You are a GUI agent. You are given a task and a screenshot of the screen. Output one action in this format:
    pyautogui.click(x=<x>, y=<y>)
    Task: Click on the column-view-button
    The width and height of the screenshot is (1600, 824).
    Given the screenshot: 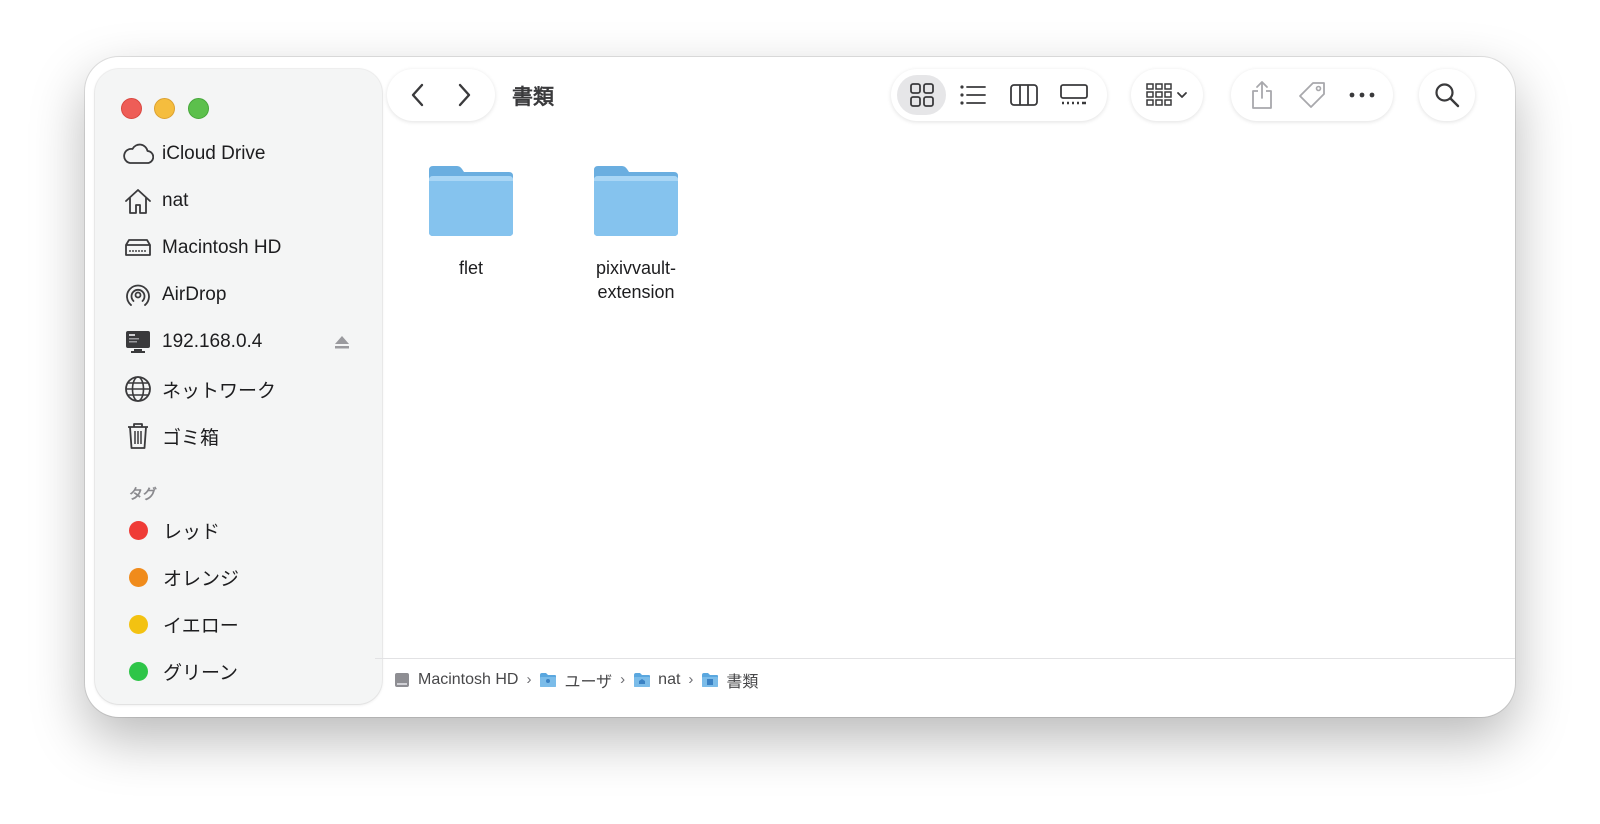 What is the action you would take?
    pyautogui.click(x=1024, y=95)
    